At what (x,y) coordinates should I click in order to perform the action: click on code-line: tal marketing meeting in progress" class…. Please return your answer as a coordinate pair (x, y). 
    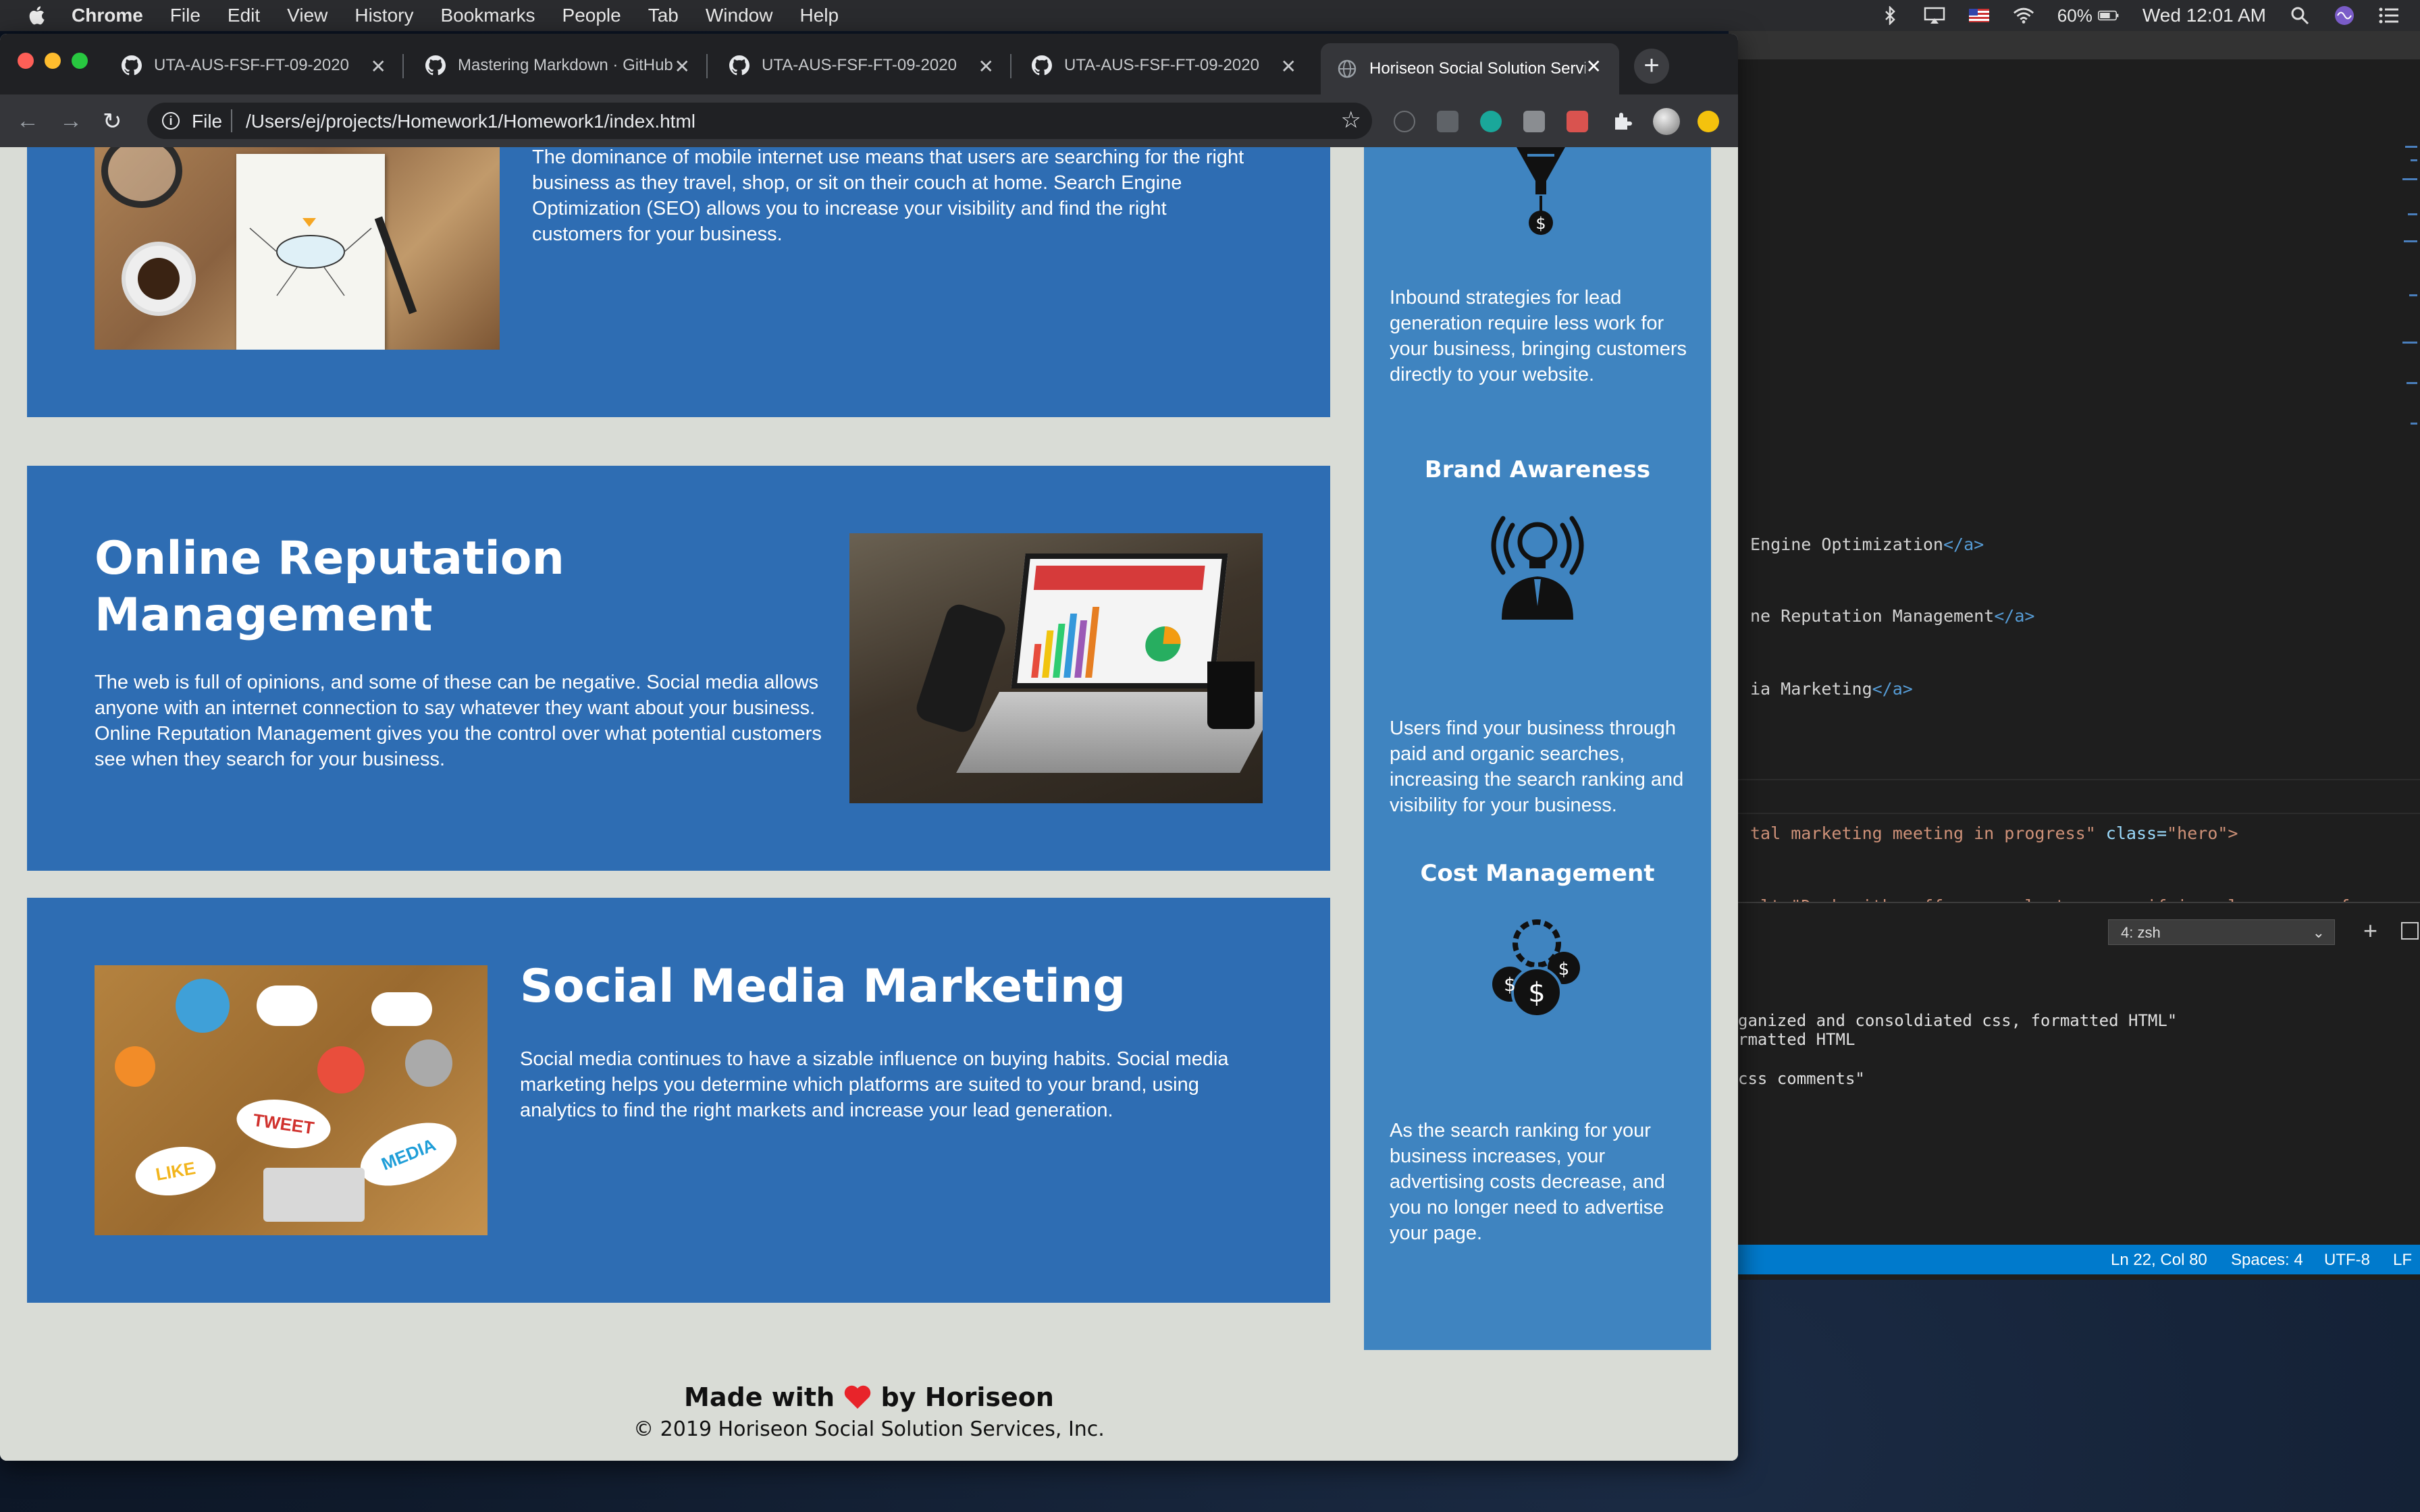
    Looking at the image, I should click on (1994, 833).